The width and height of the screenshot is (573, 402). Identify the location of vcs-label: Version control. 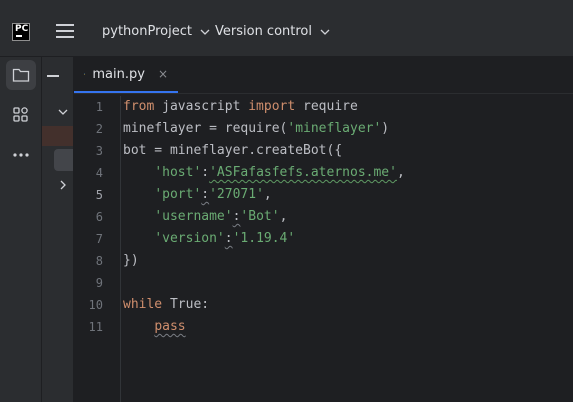
(263, 31).